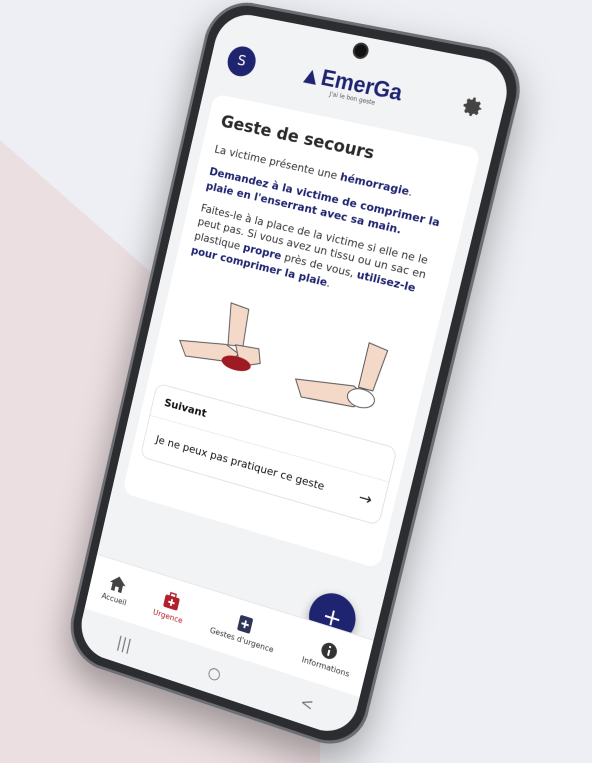 The image size is (592, 763). What do you see at coordinates (340, 371) in the screenshot?
I see `hand-right-illustration` at bounding box center [340, 371].